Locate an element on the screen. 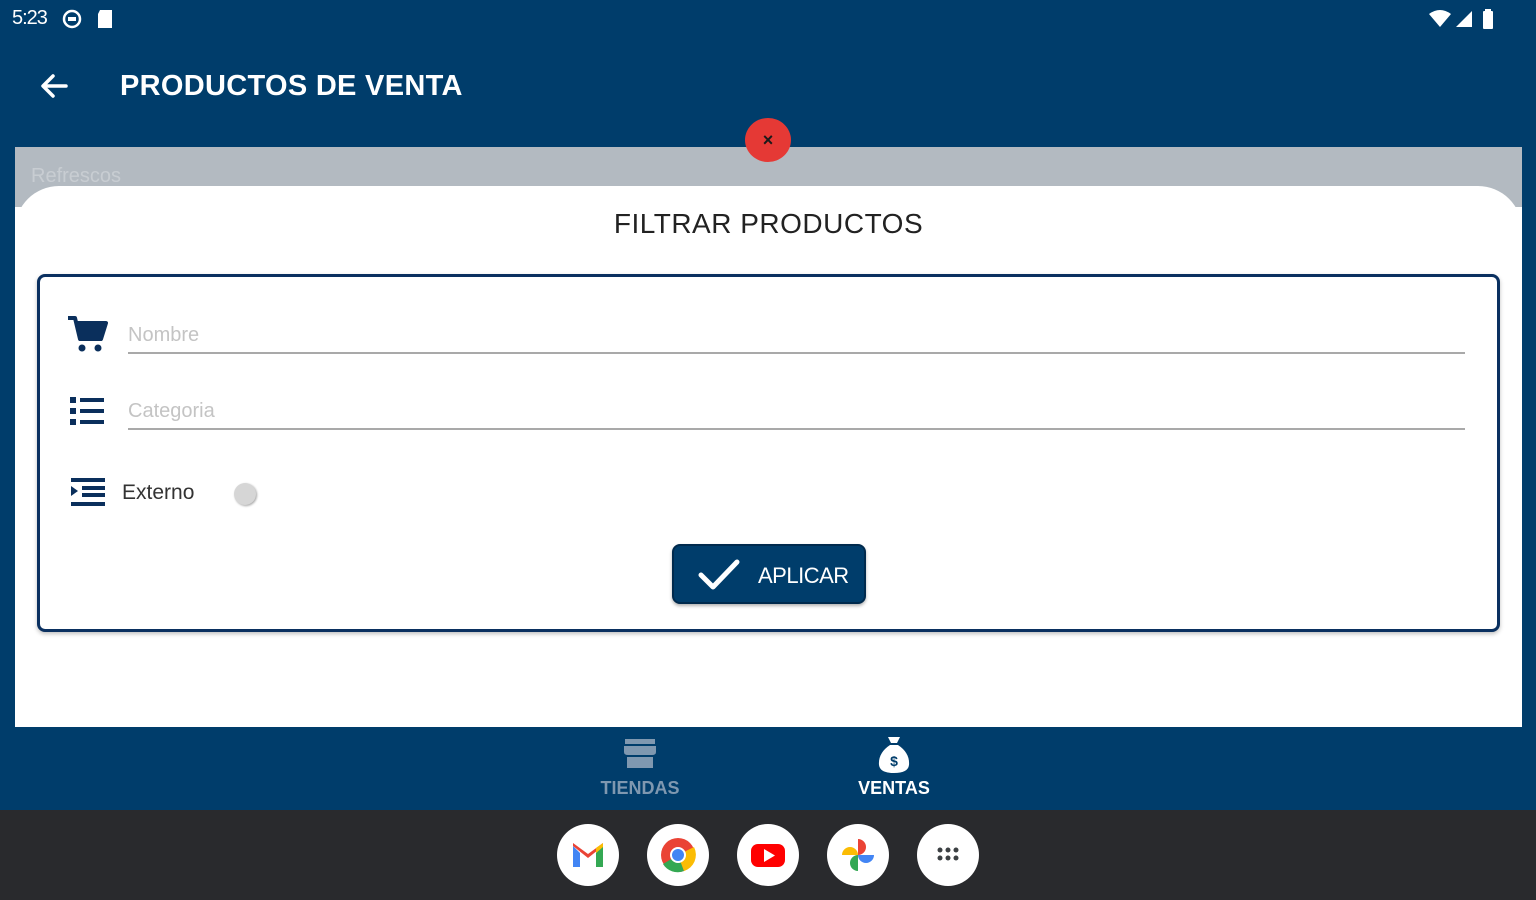 The image size is (1536, 900). youtube-icon is located at coordinates (768, 855).